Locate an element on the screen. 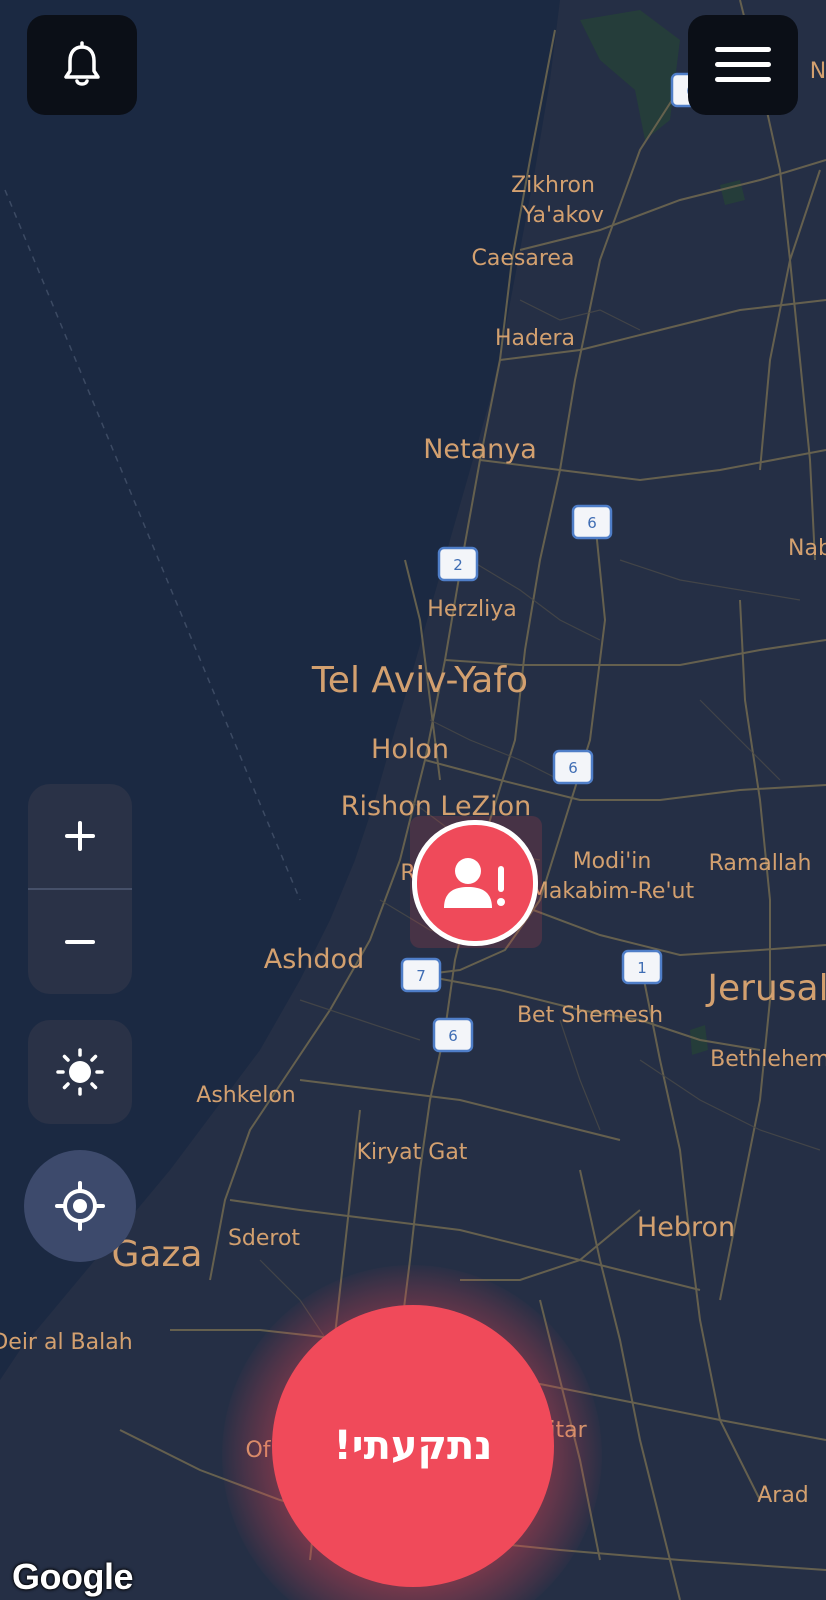  sos-button-label: נתקעתי! is located at coordinates (413, 1446).